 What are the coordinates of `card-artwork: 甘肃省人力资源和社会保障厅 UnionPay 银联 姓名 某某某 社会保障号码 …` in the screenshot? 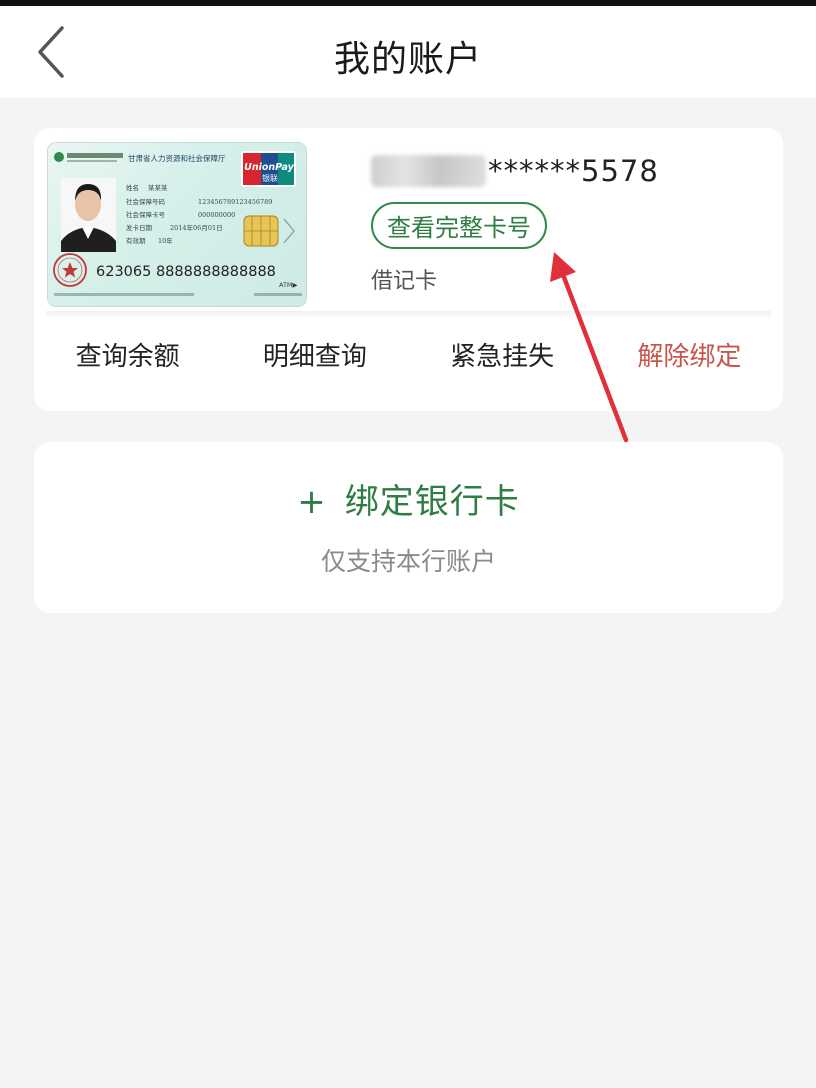 It's located at (177, 223).